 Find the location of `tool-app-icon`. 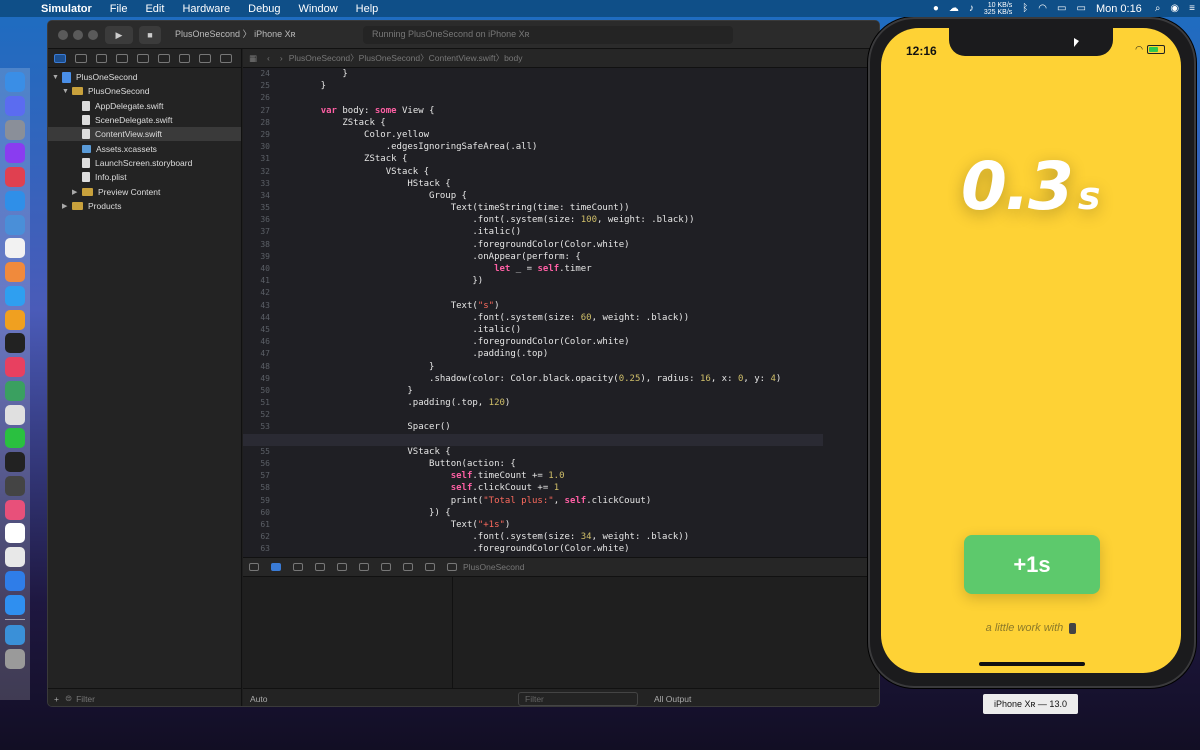

tool-app-icon is located at coordinates (15, 485).